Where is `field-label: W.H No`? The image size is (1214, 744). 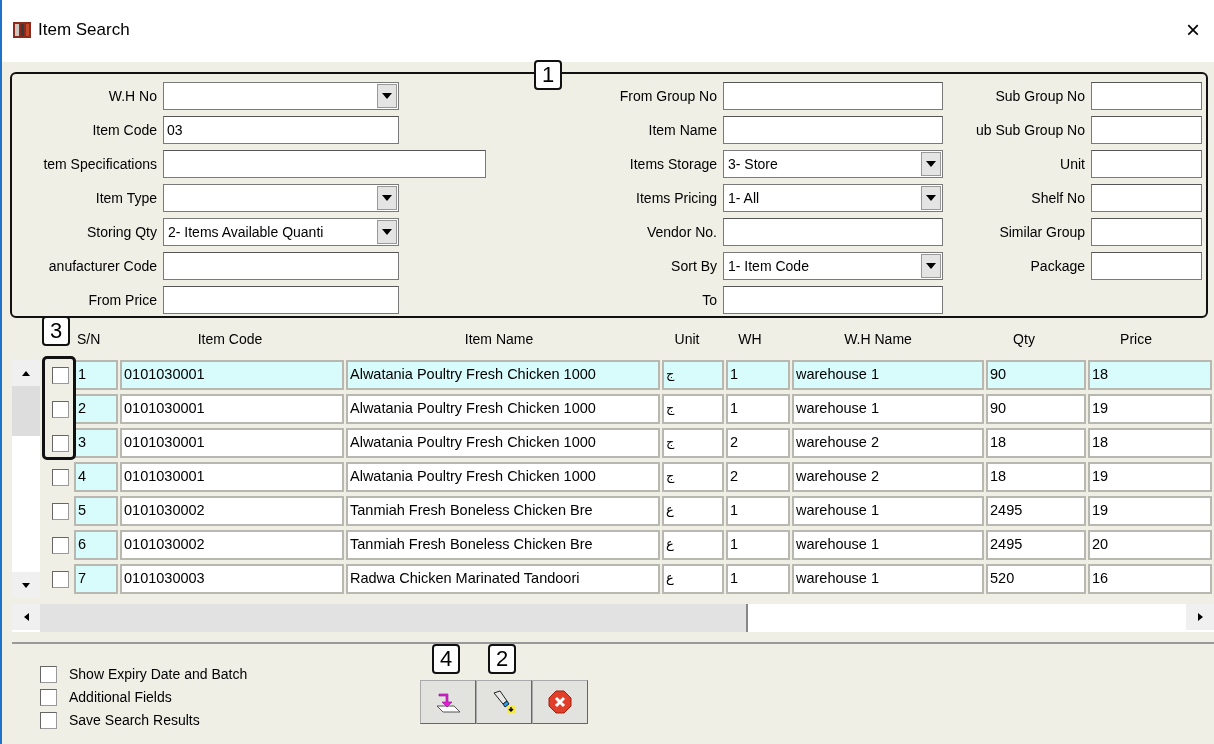 field-label: W.H No is located at coordinates (132, 95).